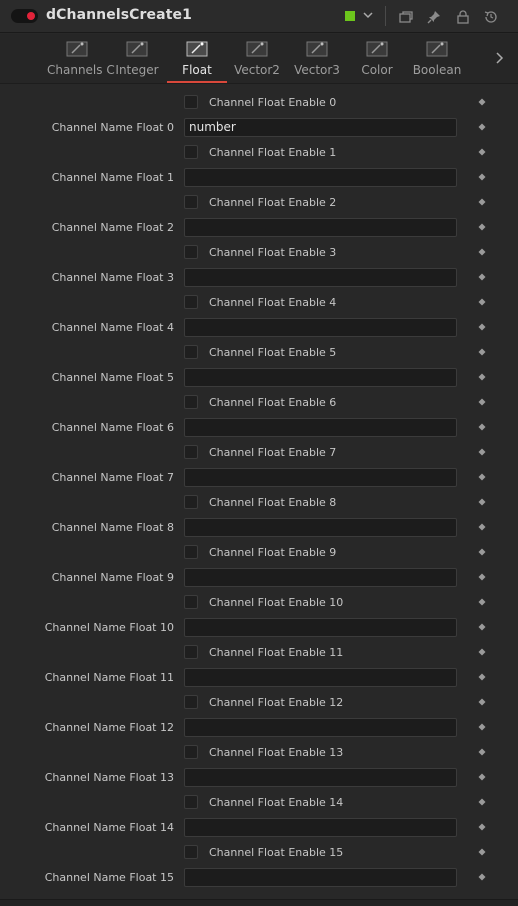  What do you see at coordinates (350, 16) in the screenshot?
I see `tool-color-swatch` at bounding box center [350, 16].